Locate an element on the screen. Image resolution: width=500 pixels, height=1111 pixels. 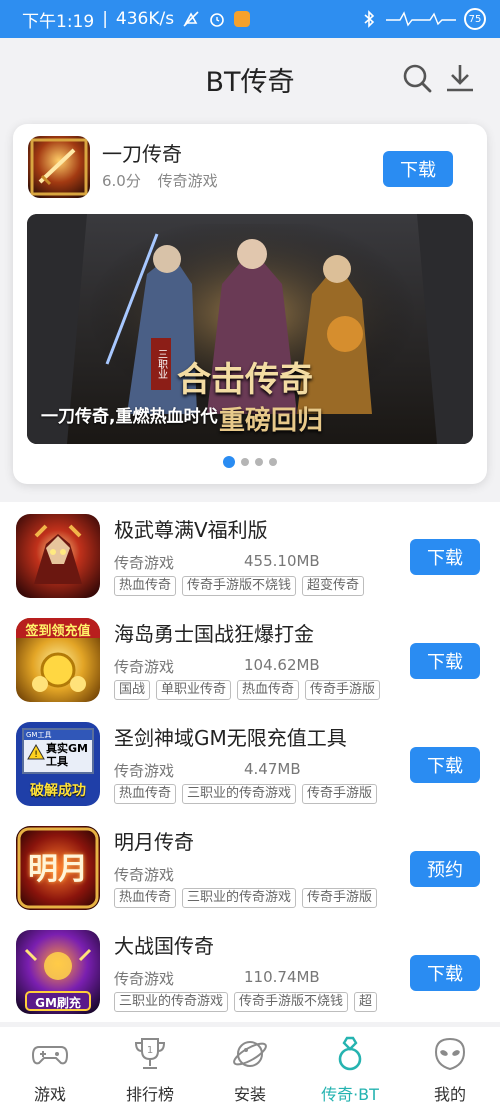
warning-icon: ! is located at coordinates (36, 753).